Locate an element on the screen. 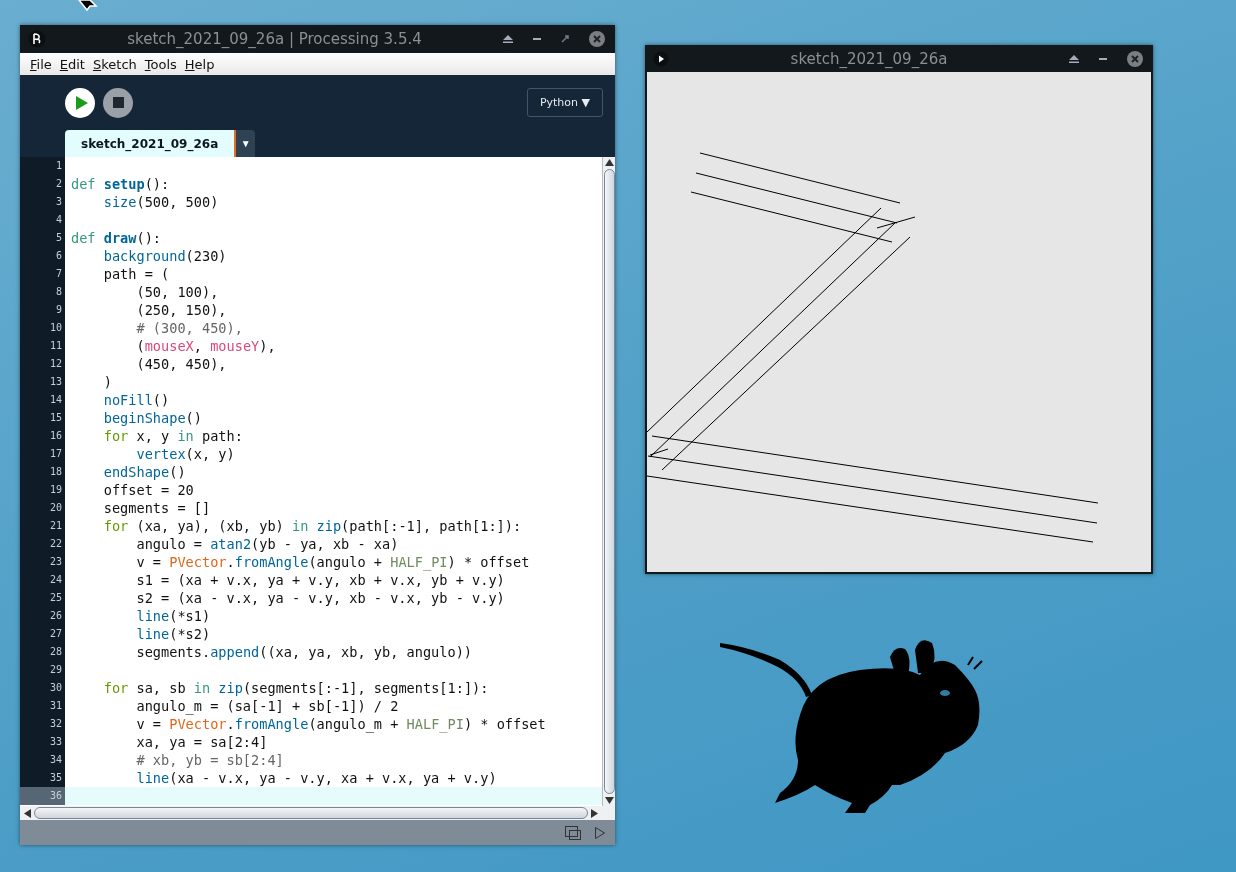  line-number: 31 is located at coordinates (42, 706).